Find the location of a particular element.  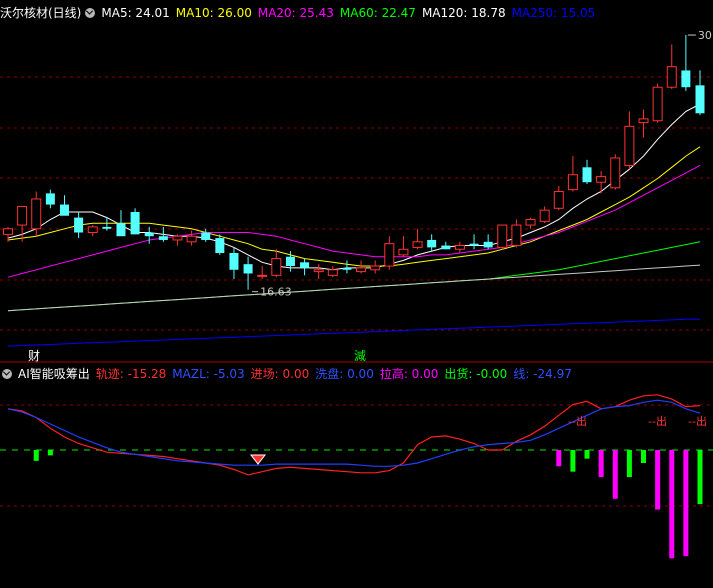

indicator-toggle-icon is located at coordinates (7, 374).